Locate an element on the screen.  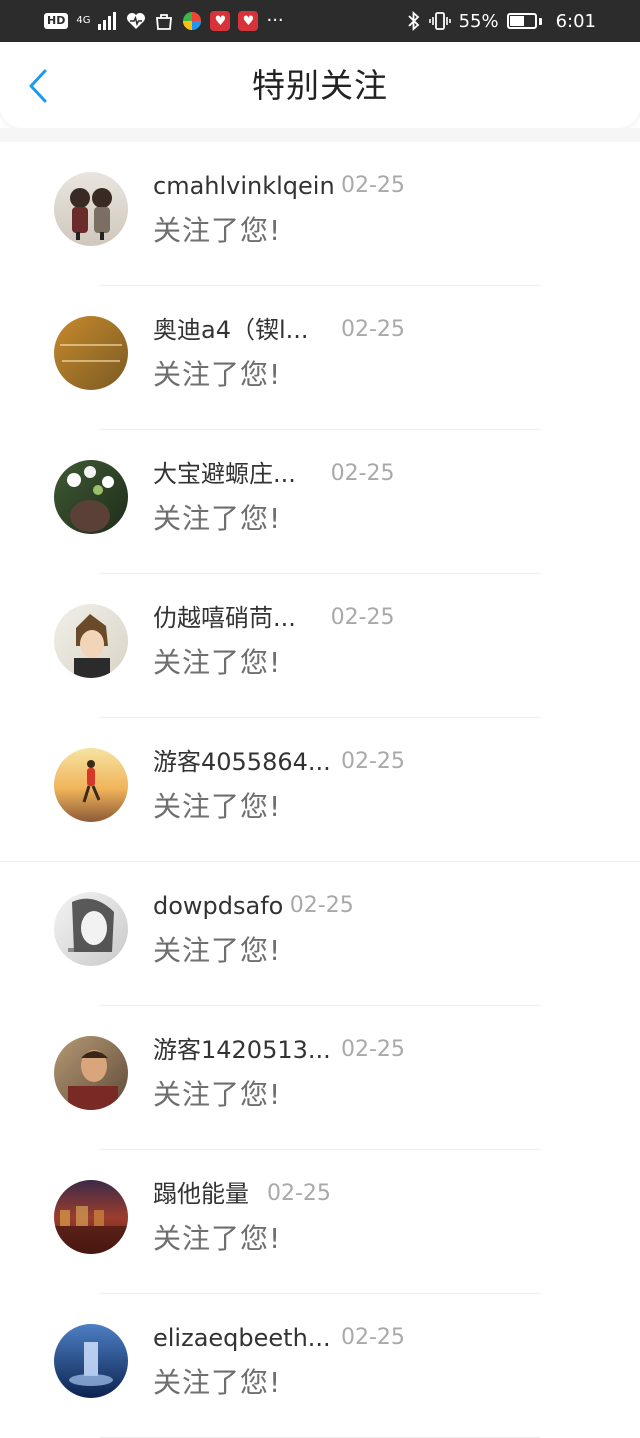
list-item: 游客4055864... 02-25 关注了您! is located at coordinates (320, 790).